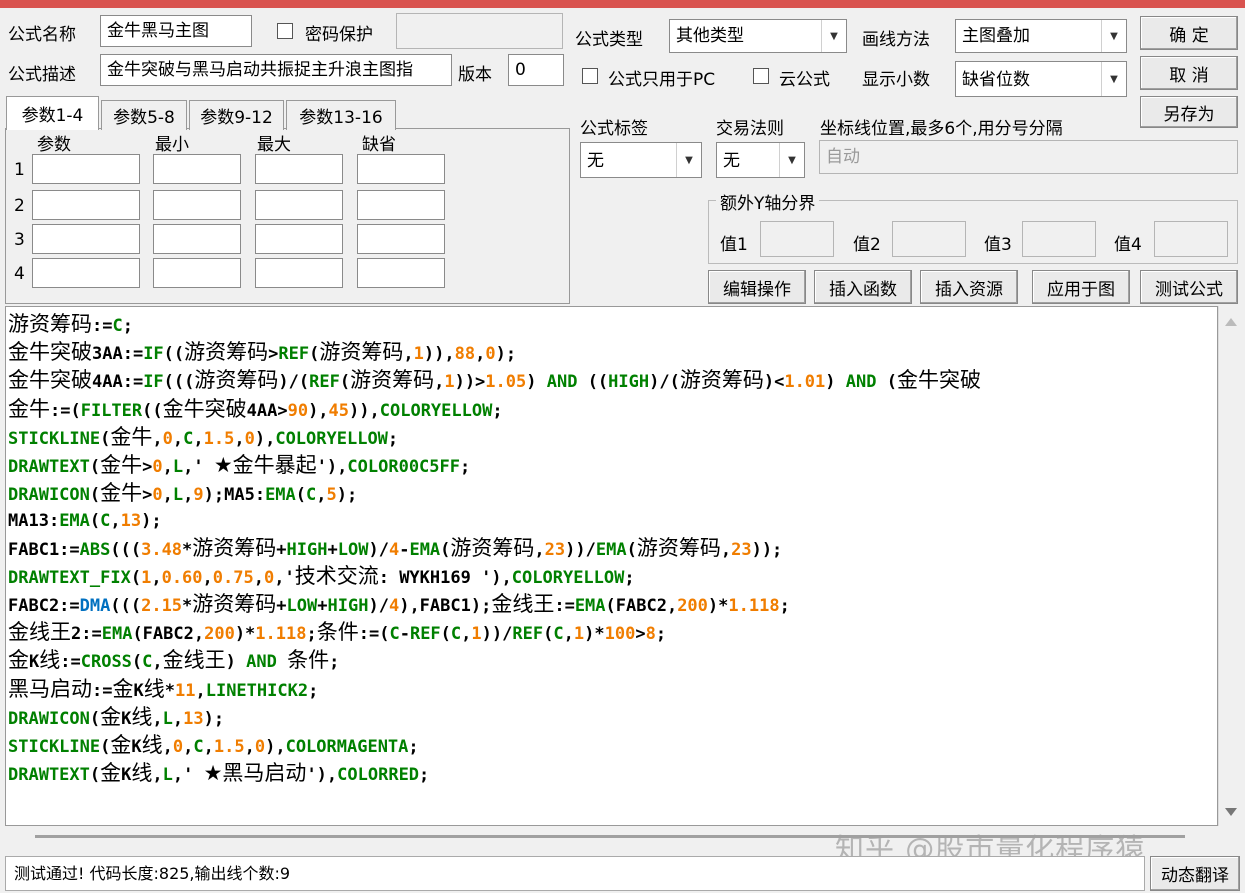  I want to click on code-token: 1.5, so click(219, 438).